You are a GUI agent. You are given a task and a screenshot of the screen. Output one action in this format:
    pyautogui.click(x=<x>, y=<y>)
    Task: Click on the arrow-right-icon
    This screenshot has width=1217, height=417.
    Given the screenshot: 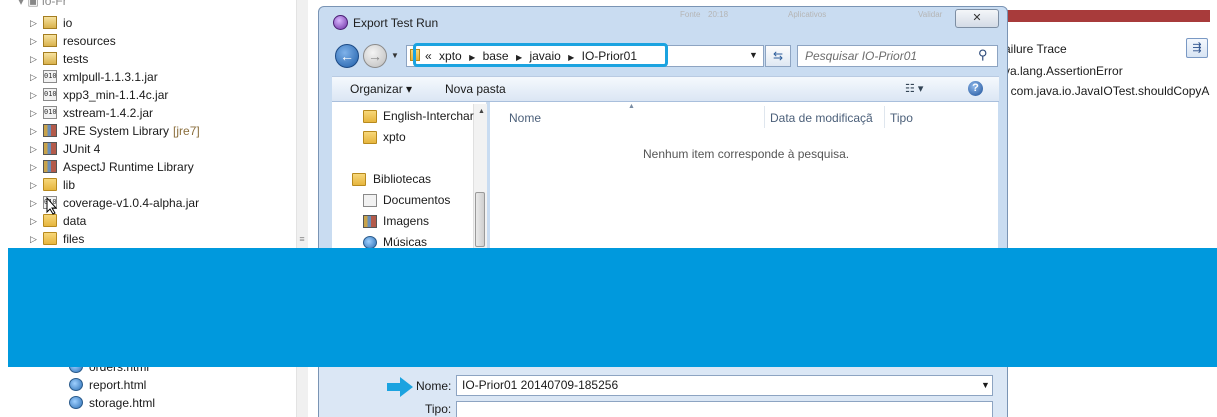 What is the action you would take?
    pyautogui.click(x=400, y=387)
    